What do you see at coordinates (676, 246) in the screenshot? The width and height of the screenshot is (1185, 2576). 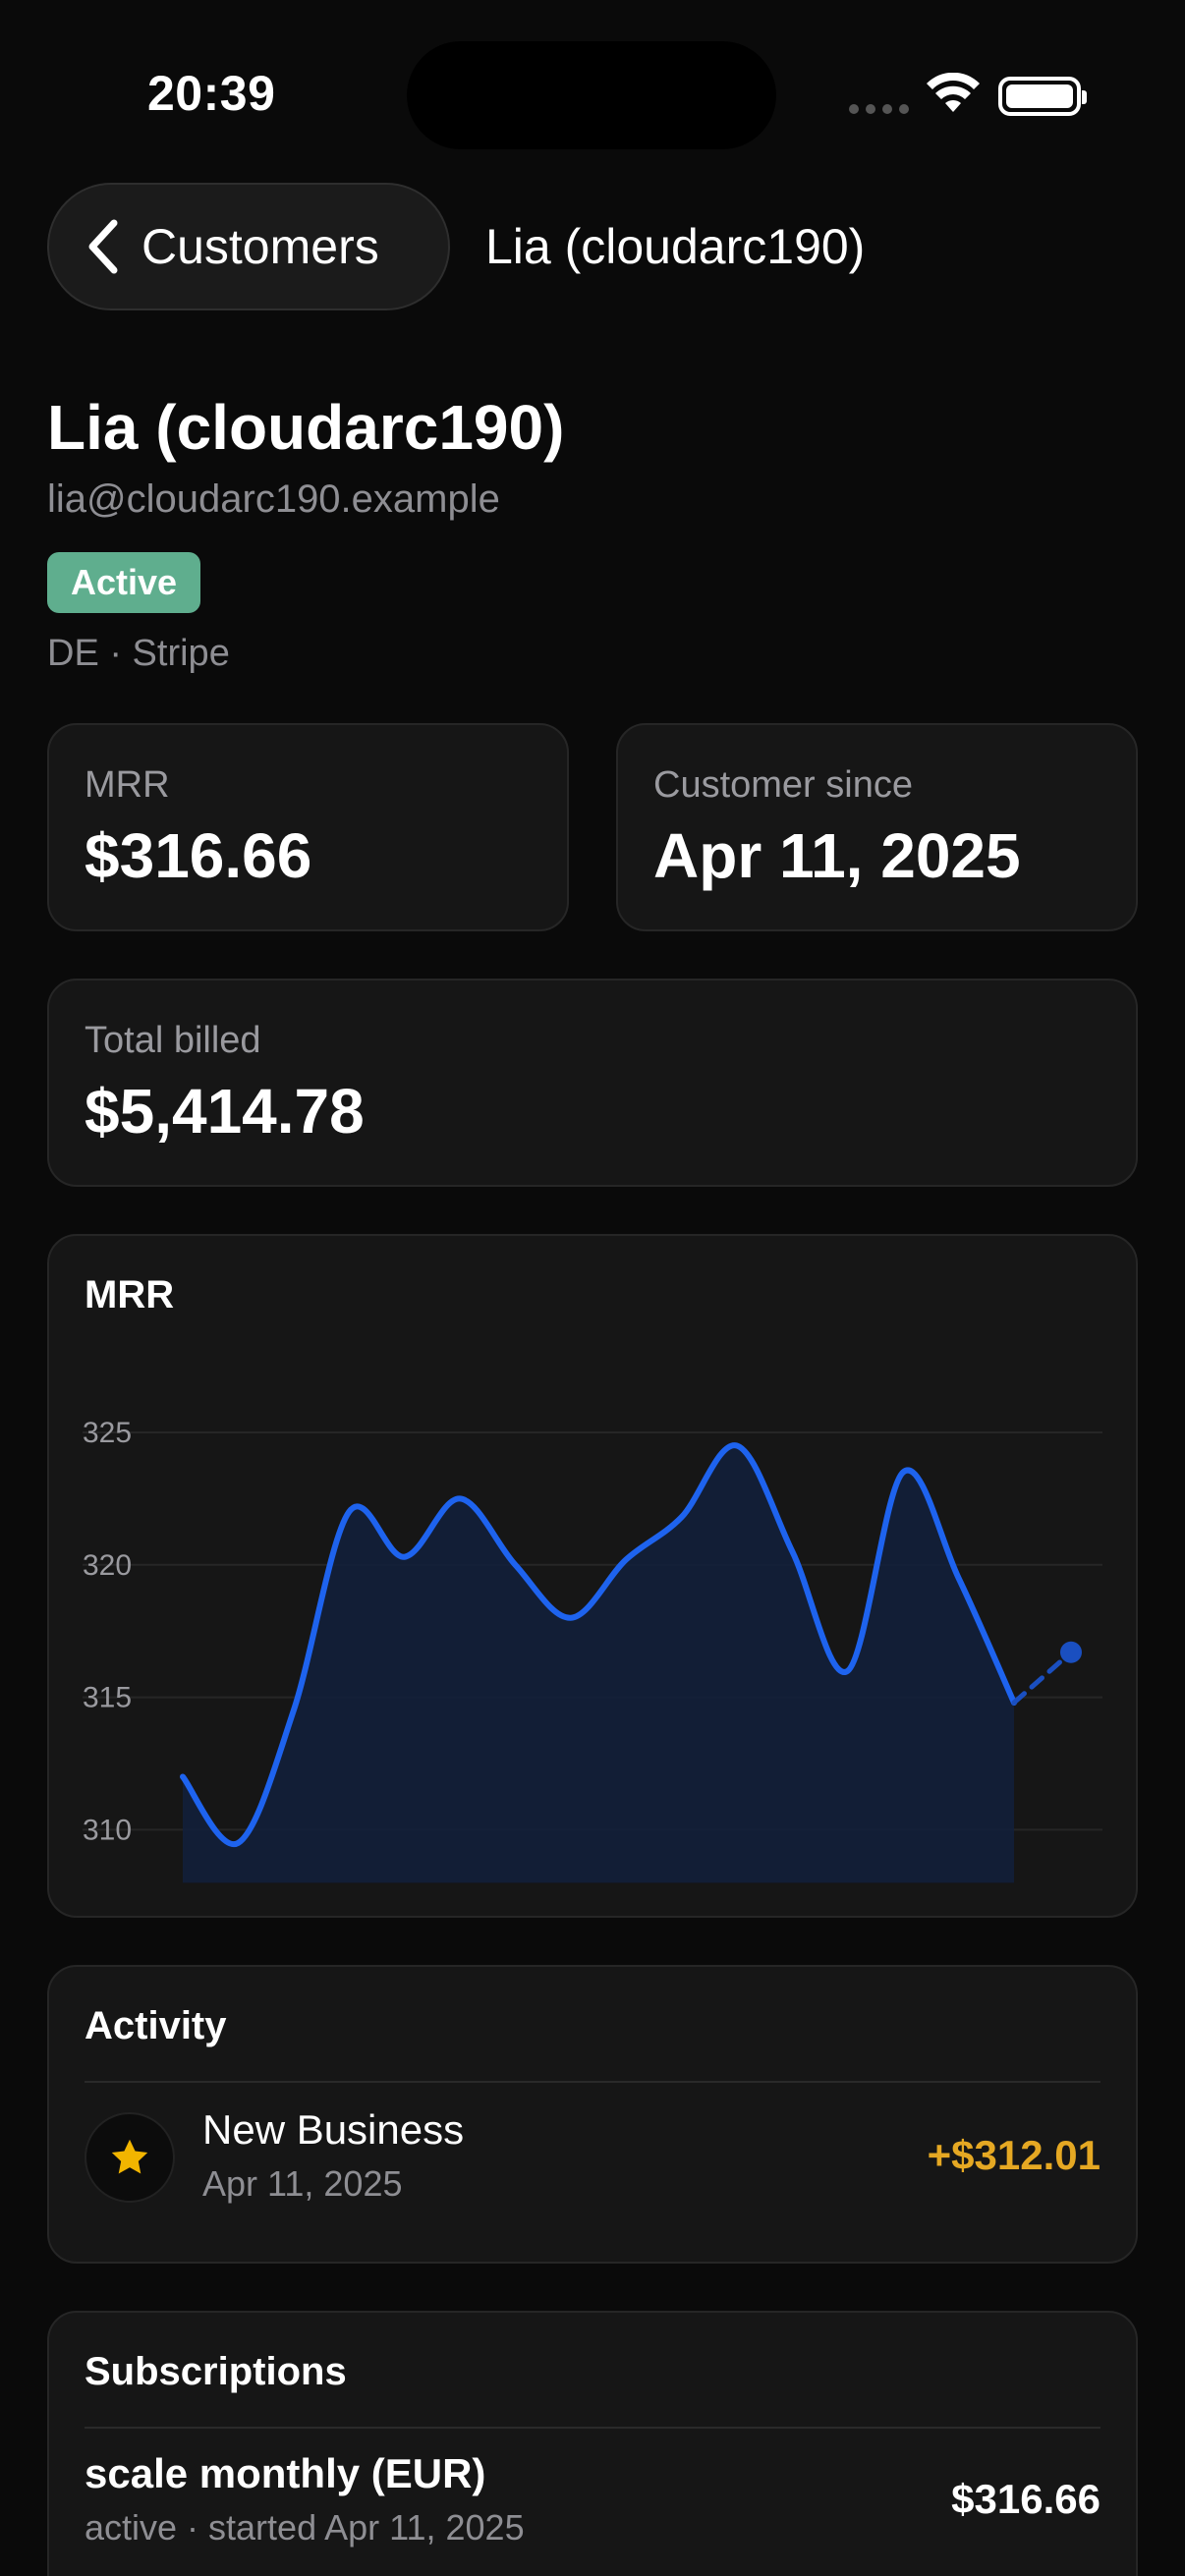 I see `nav-title: Lia (cloudarc190)` at bounding box center [676, 246].